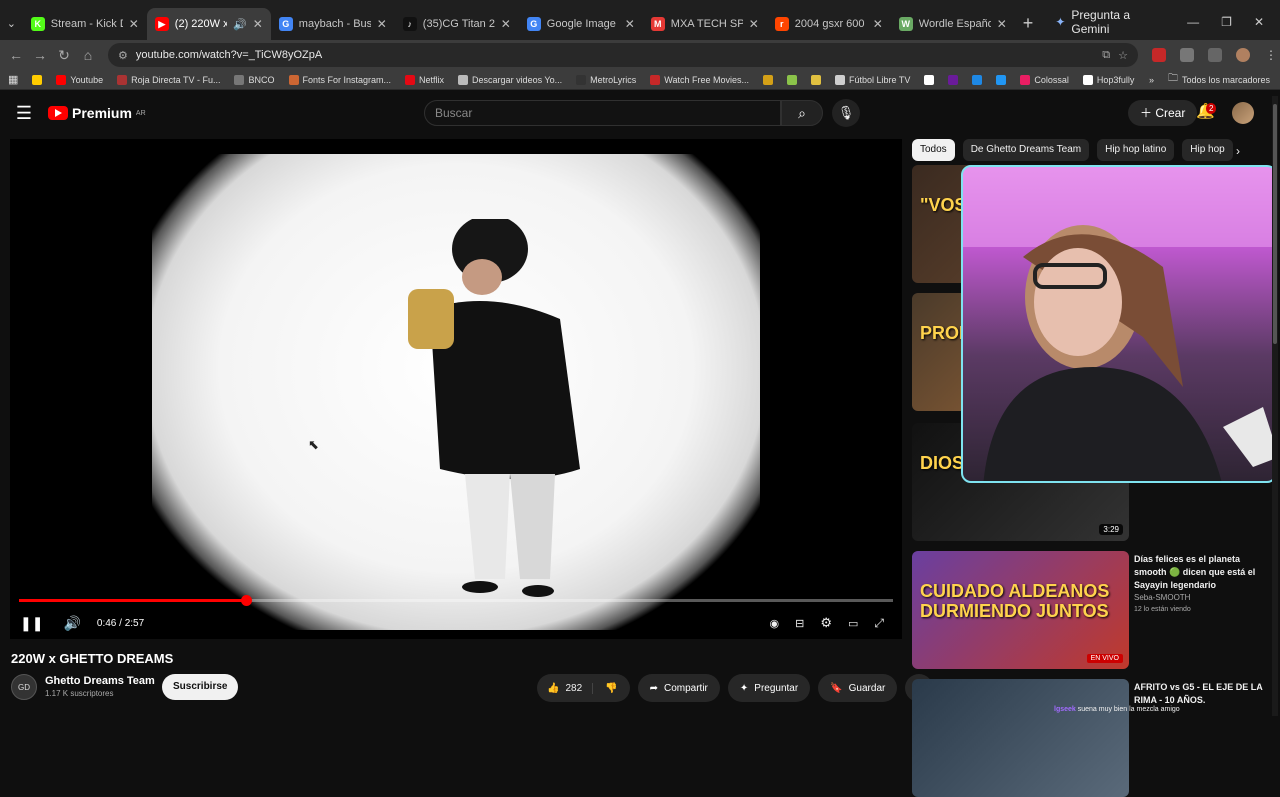  Describe the element at coordinates (64, 55) in the screenshot. I see `reload-icon: ↻` at that location.